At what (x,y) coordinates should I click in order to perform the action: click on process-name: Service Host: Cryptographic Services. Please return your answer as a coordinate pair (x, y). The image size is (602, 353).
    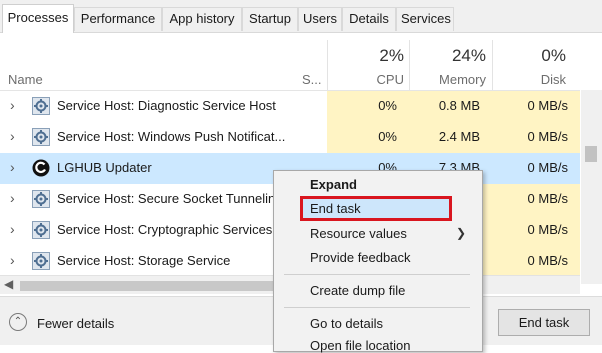
    Looking at the image, I should click on (165, 229).